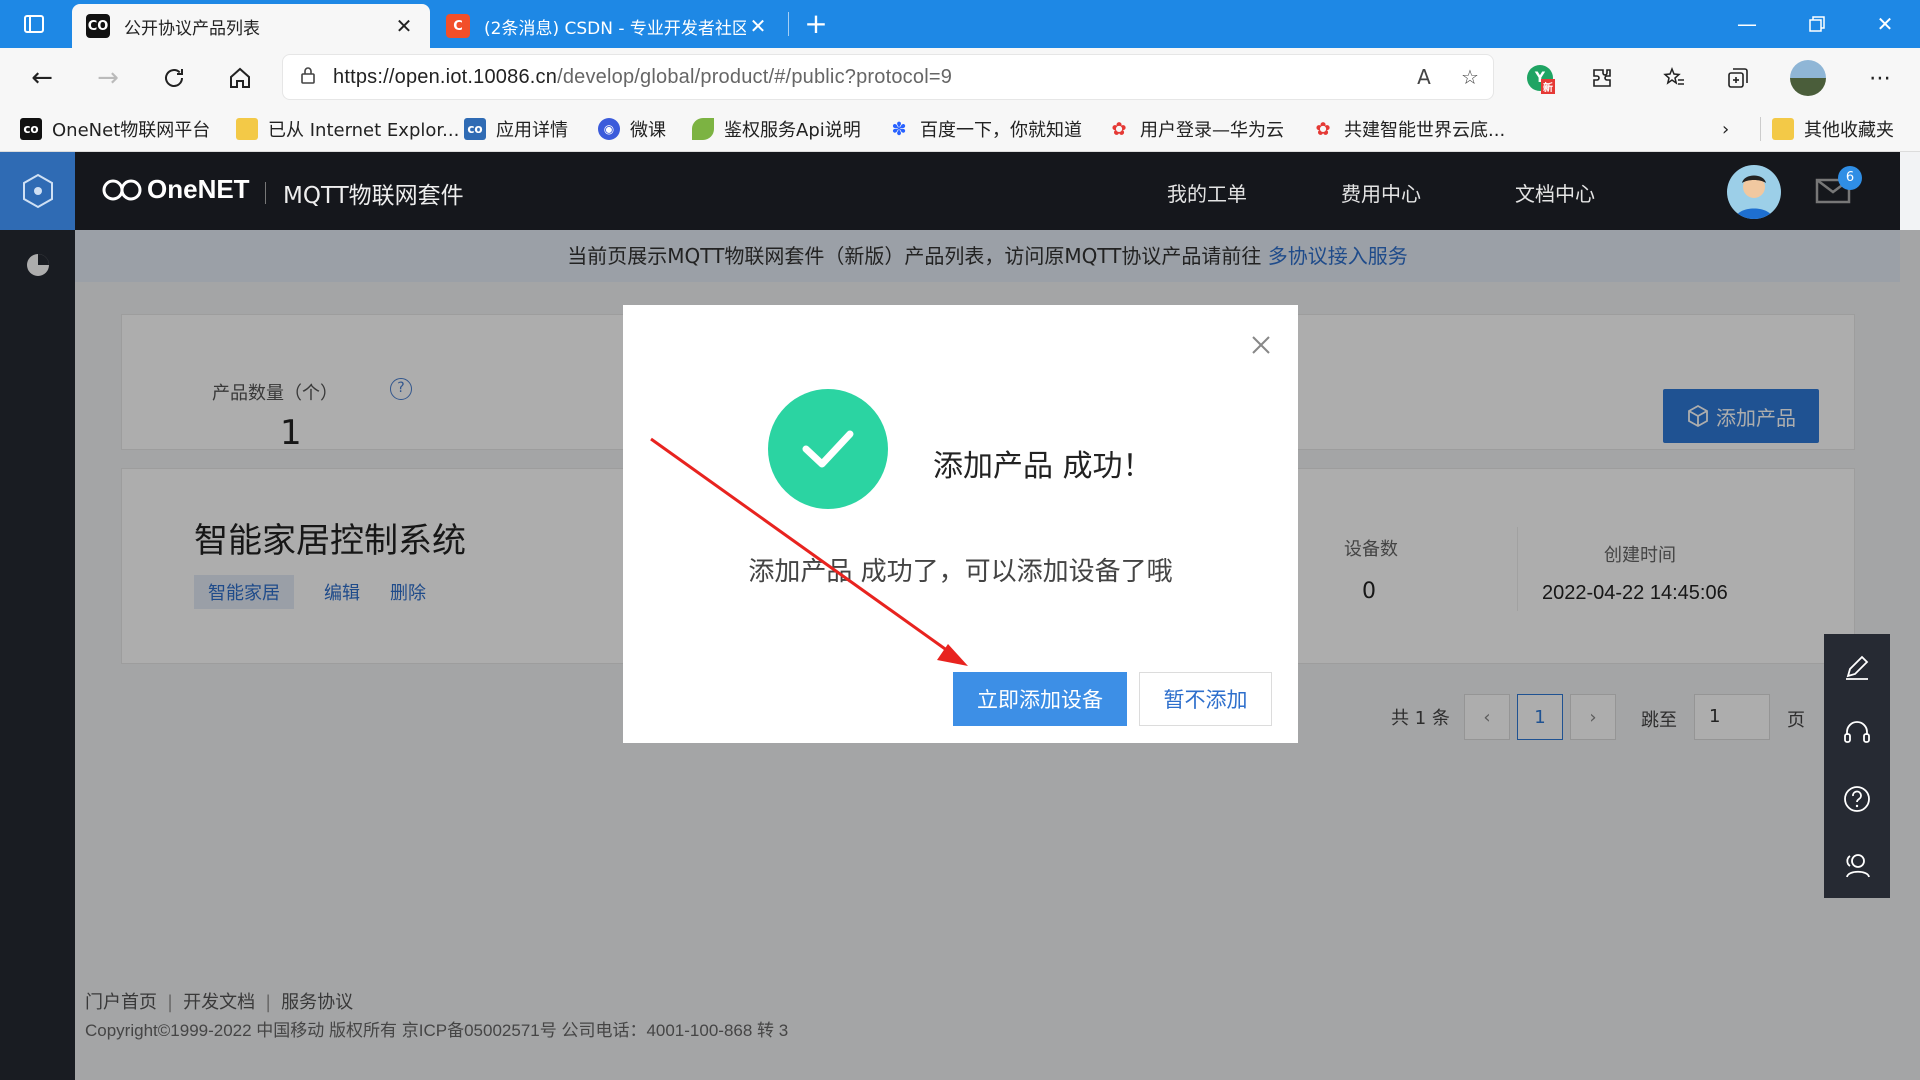  Describe the element at coordinates (108, 78) in the screenshot. I see `forward-icon: →` at that location.